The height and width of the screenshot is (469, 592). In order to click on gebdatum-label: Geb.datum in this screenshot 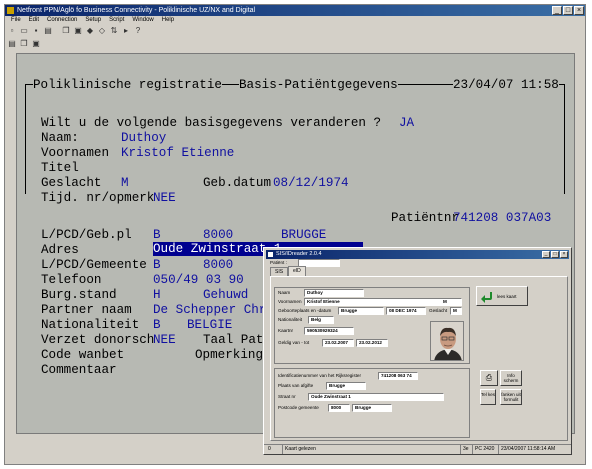, I will do `click(237, 183)`.